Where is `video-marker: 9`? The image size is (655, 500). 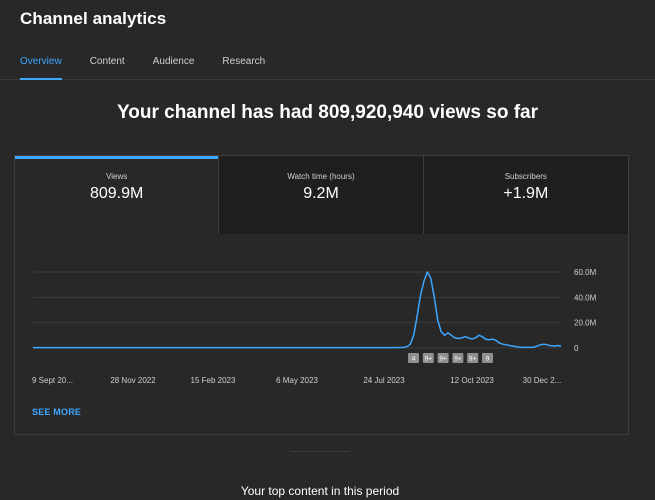
video-marker: 9 is located at coordinates (487, 358).